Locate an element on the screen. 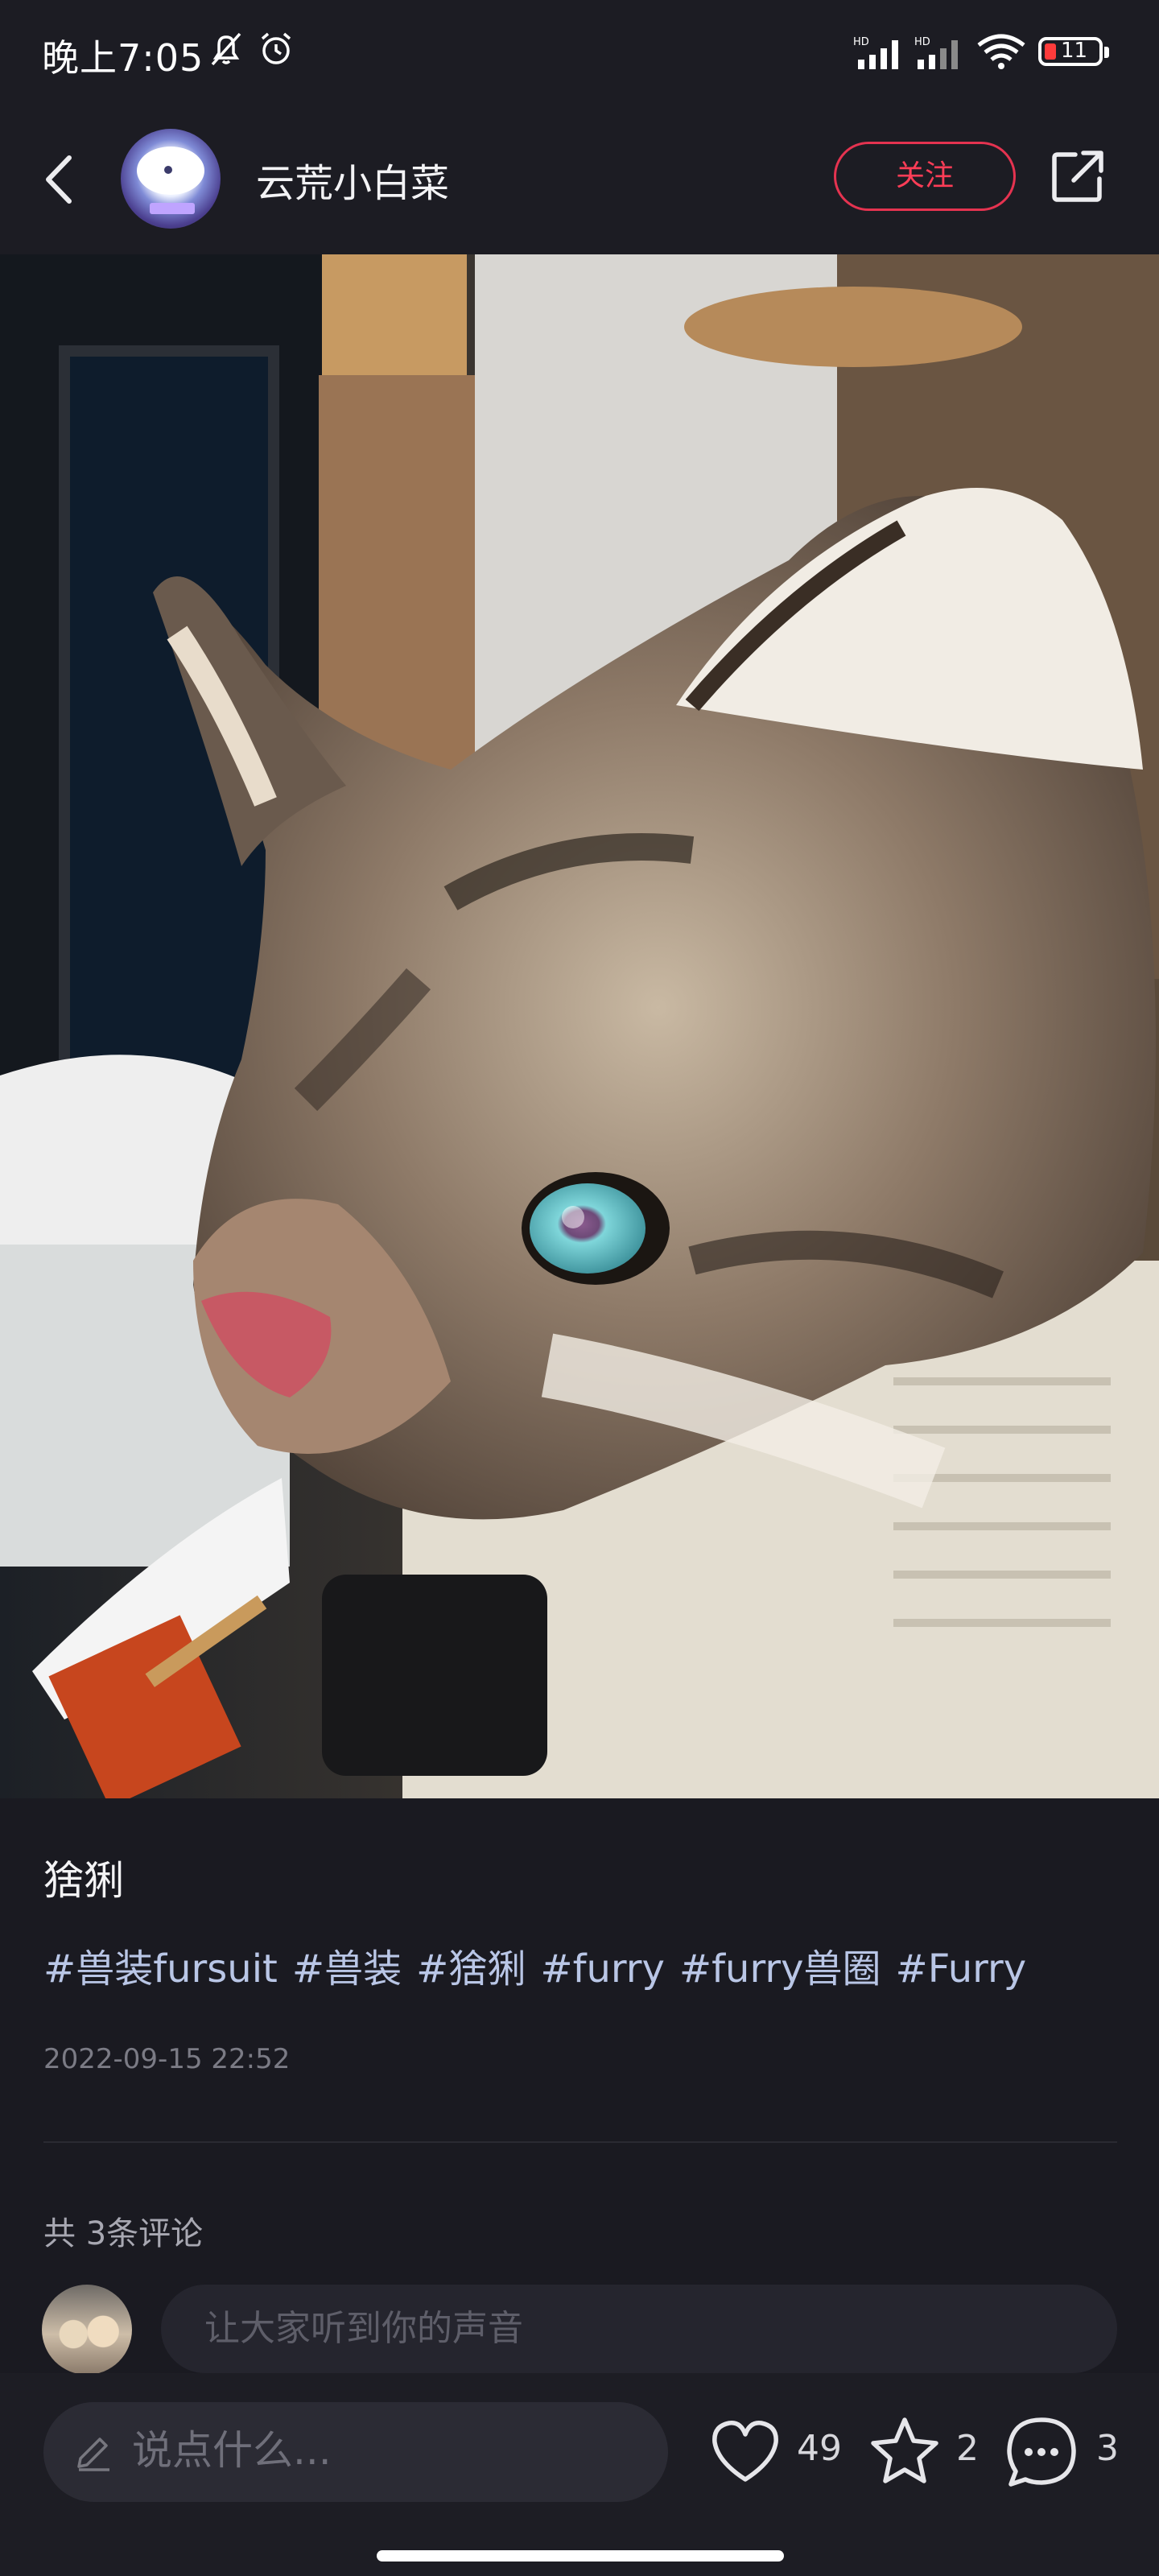 The width and height of the screenshot is (1159, 2576). comment-bubble-icon is located at coordinates (1041, 2452).